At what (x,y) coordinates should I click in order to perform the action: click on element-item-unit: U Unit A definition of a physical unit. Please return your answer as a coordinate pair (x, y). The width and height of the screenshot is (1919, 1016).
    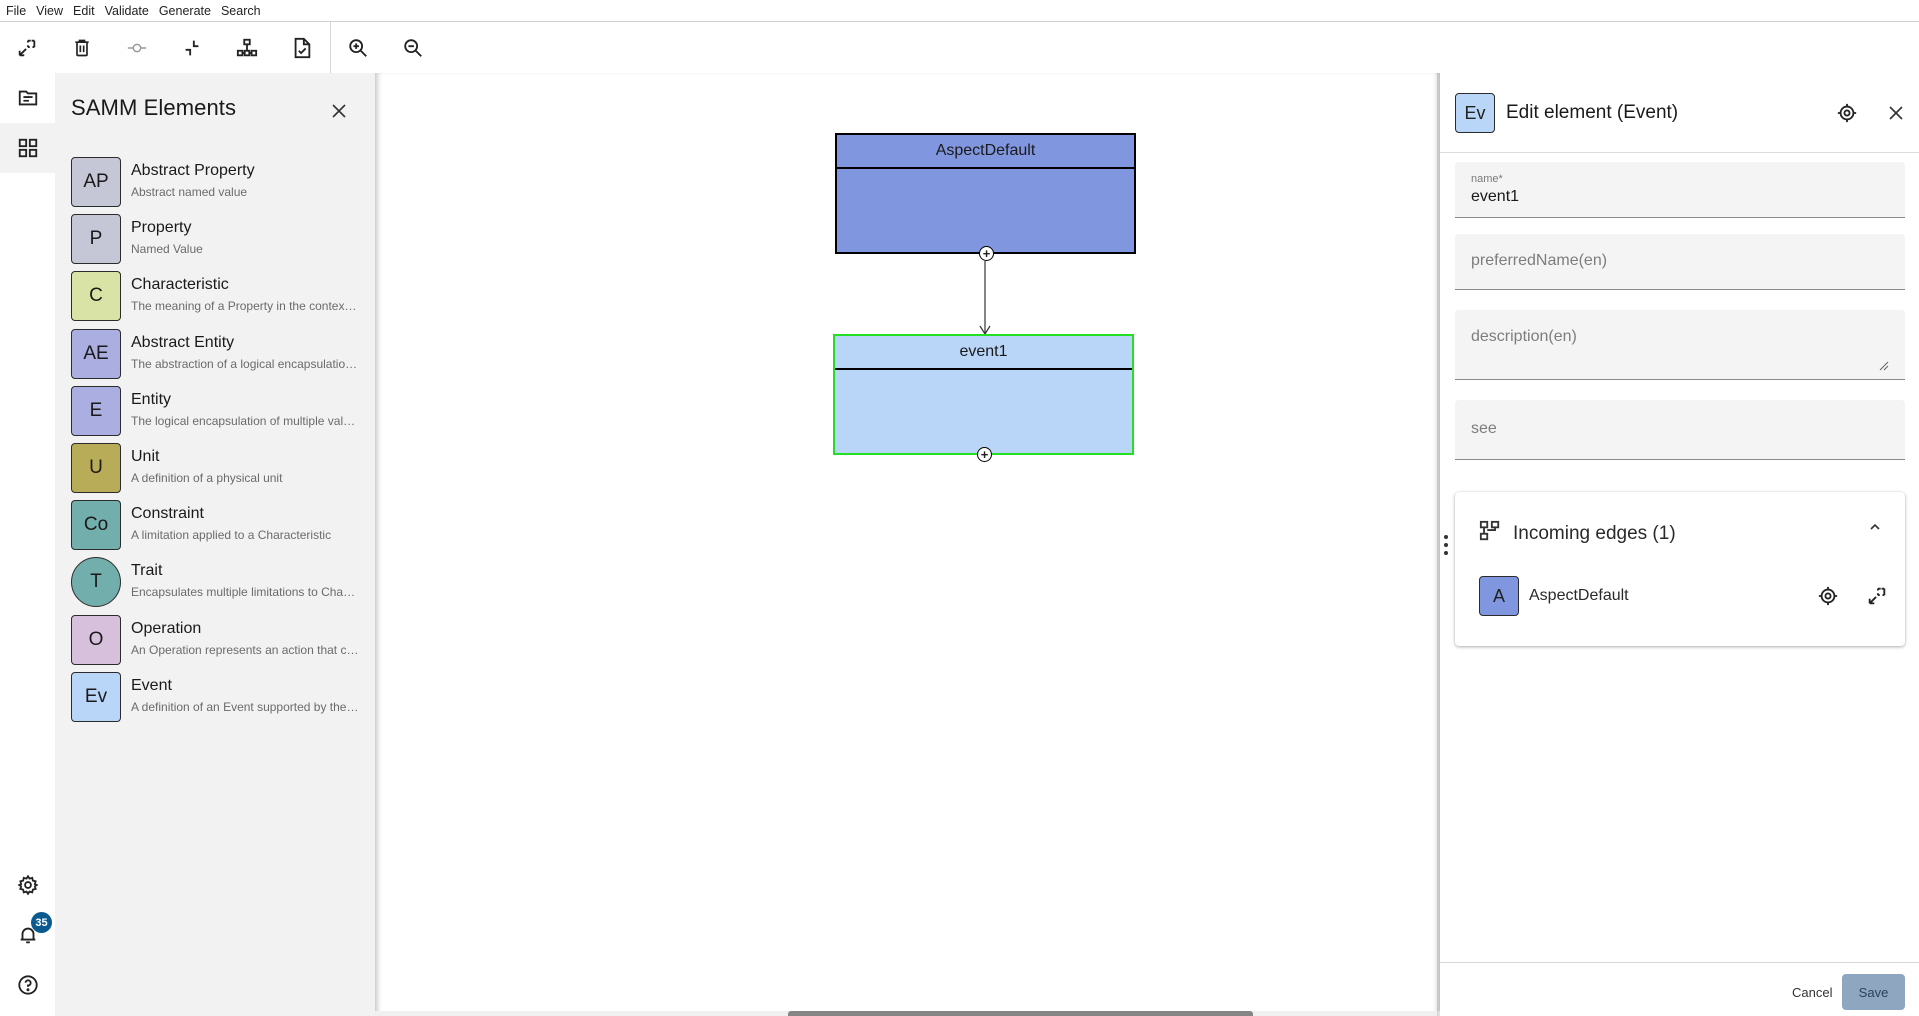
    Looking at the image, I should click on (216, 469).